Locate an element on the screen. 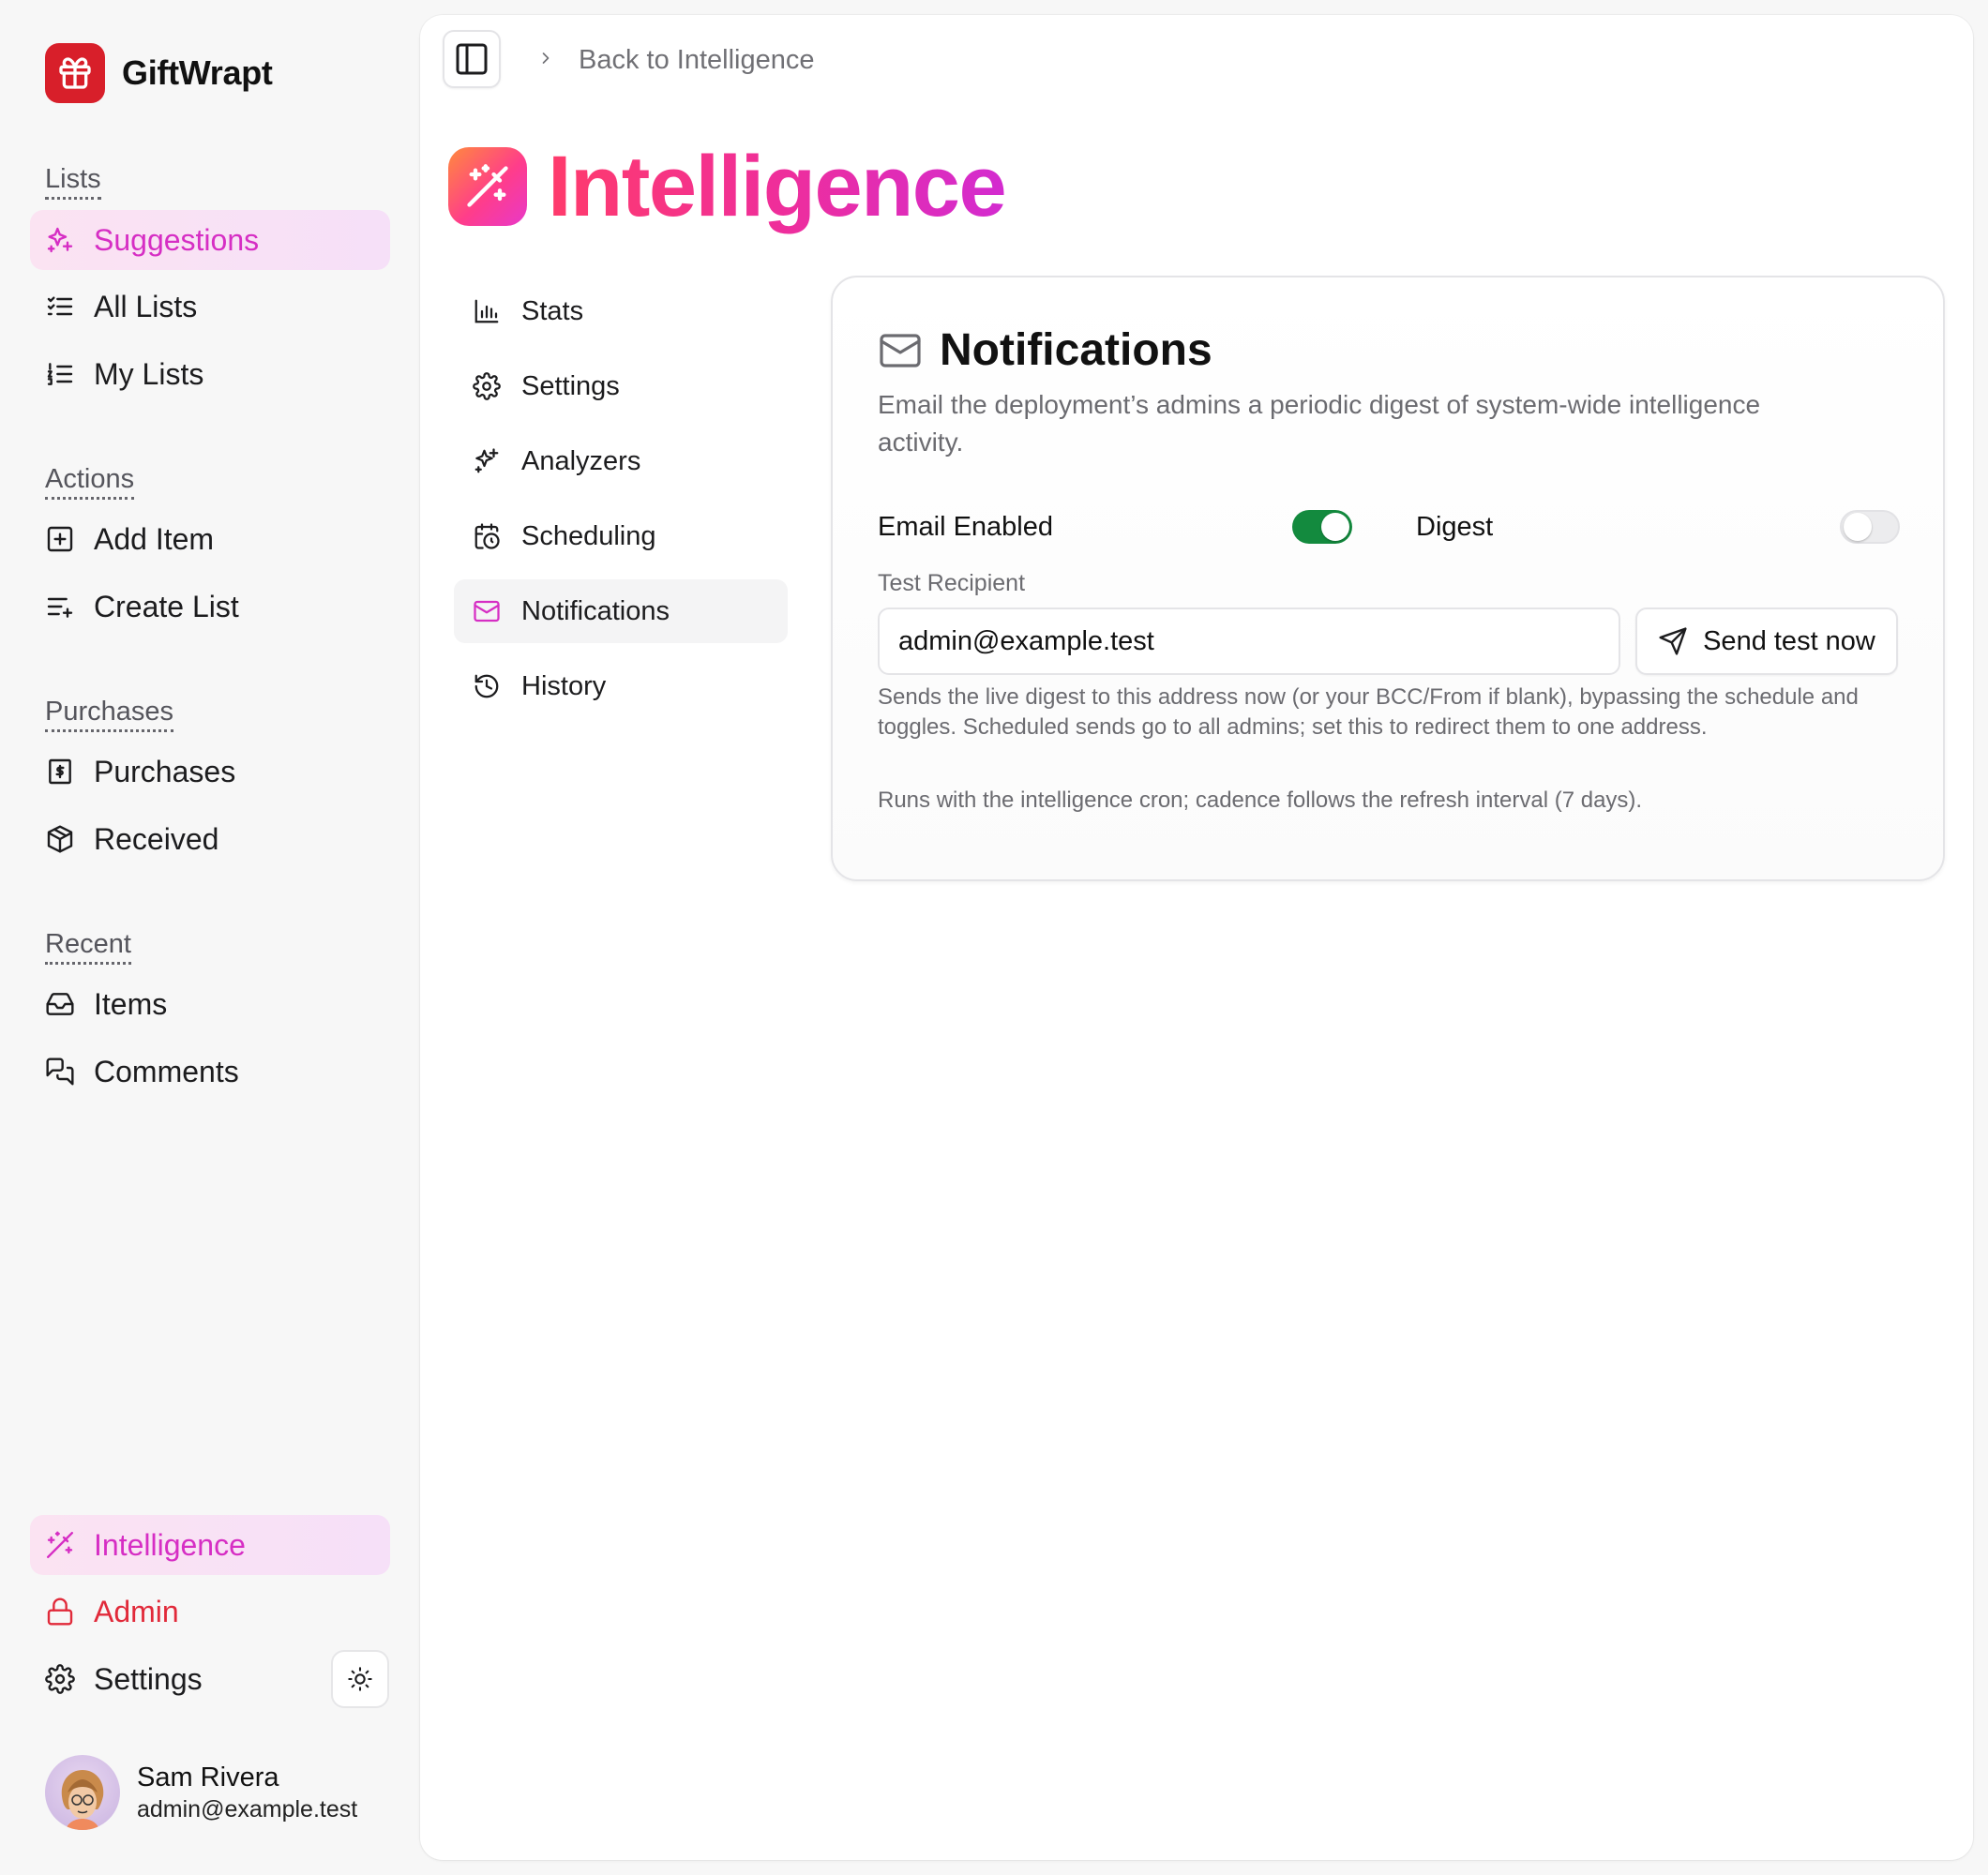  section-title-purchases: Purchases is located at coordinates (110, 714).